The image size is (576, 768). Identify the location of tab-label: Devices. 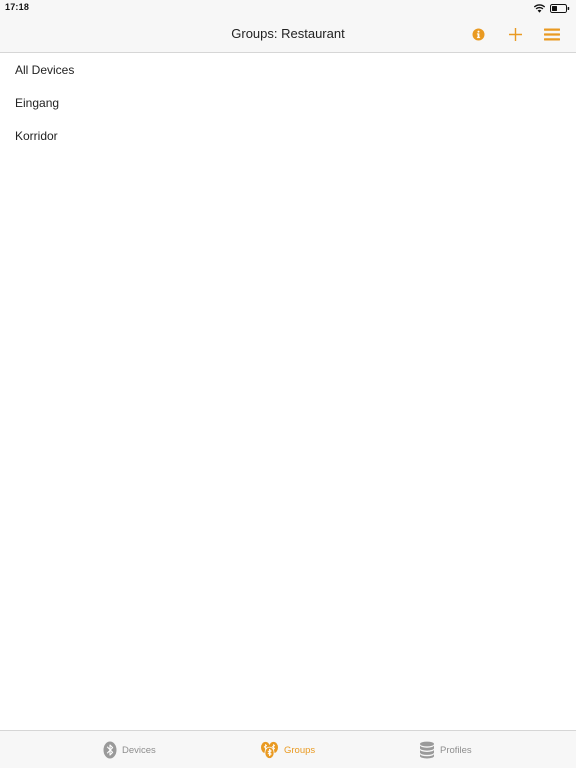
(139, 750).